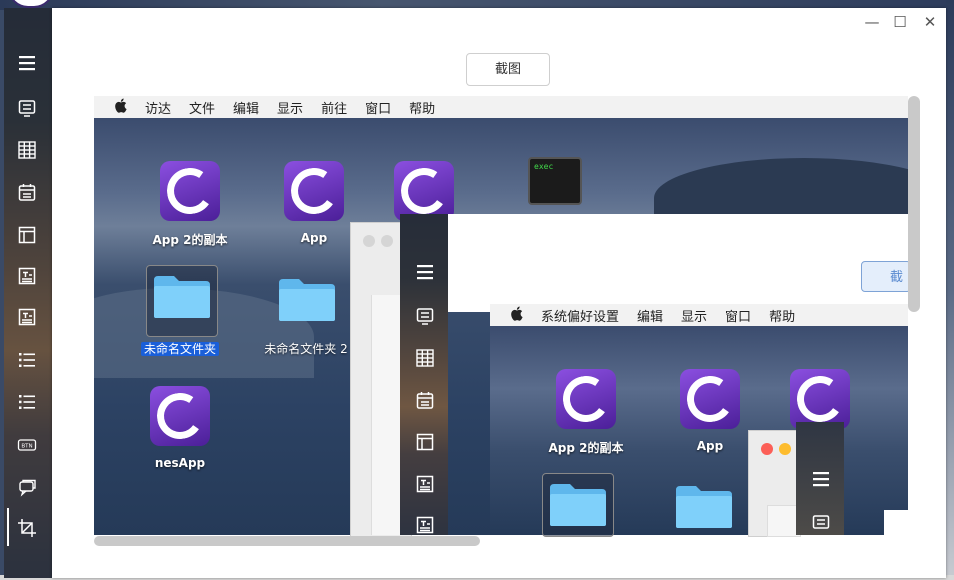 Image resolution: width=954 pixels, height=580 pixels. I want to click on folder-icon-untitled, so click(182, 301).